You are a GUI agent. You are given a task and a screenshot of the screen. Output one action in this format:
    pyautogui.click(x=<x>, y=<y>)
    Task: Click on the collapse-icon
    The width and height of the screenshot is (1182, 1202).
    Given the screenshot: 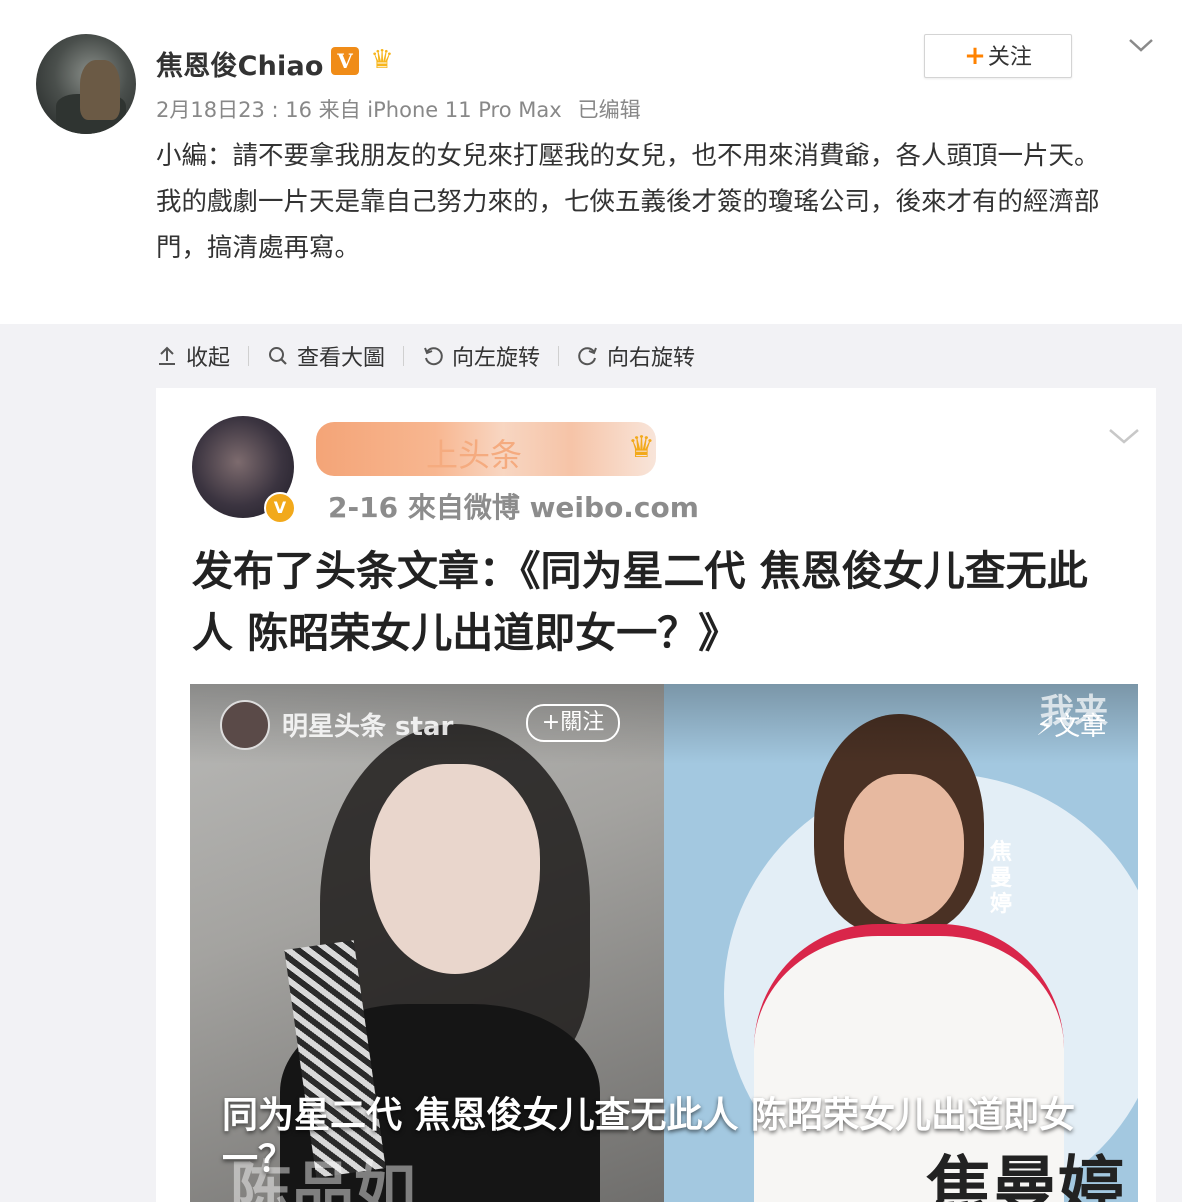 What is the action you would take?
    pyautogui.click(x=167, y=356)
    